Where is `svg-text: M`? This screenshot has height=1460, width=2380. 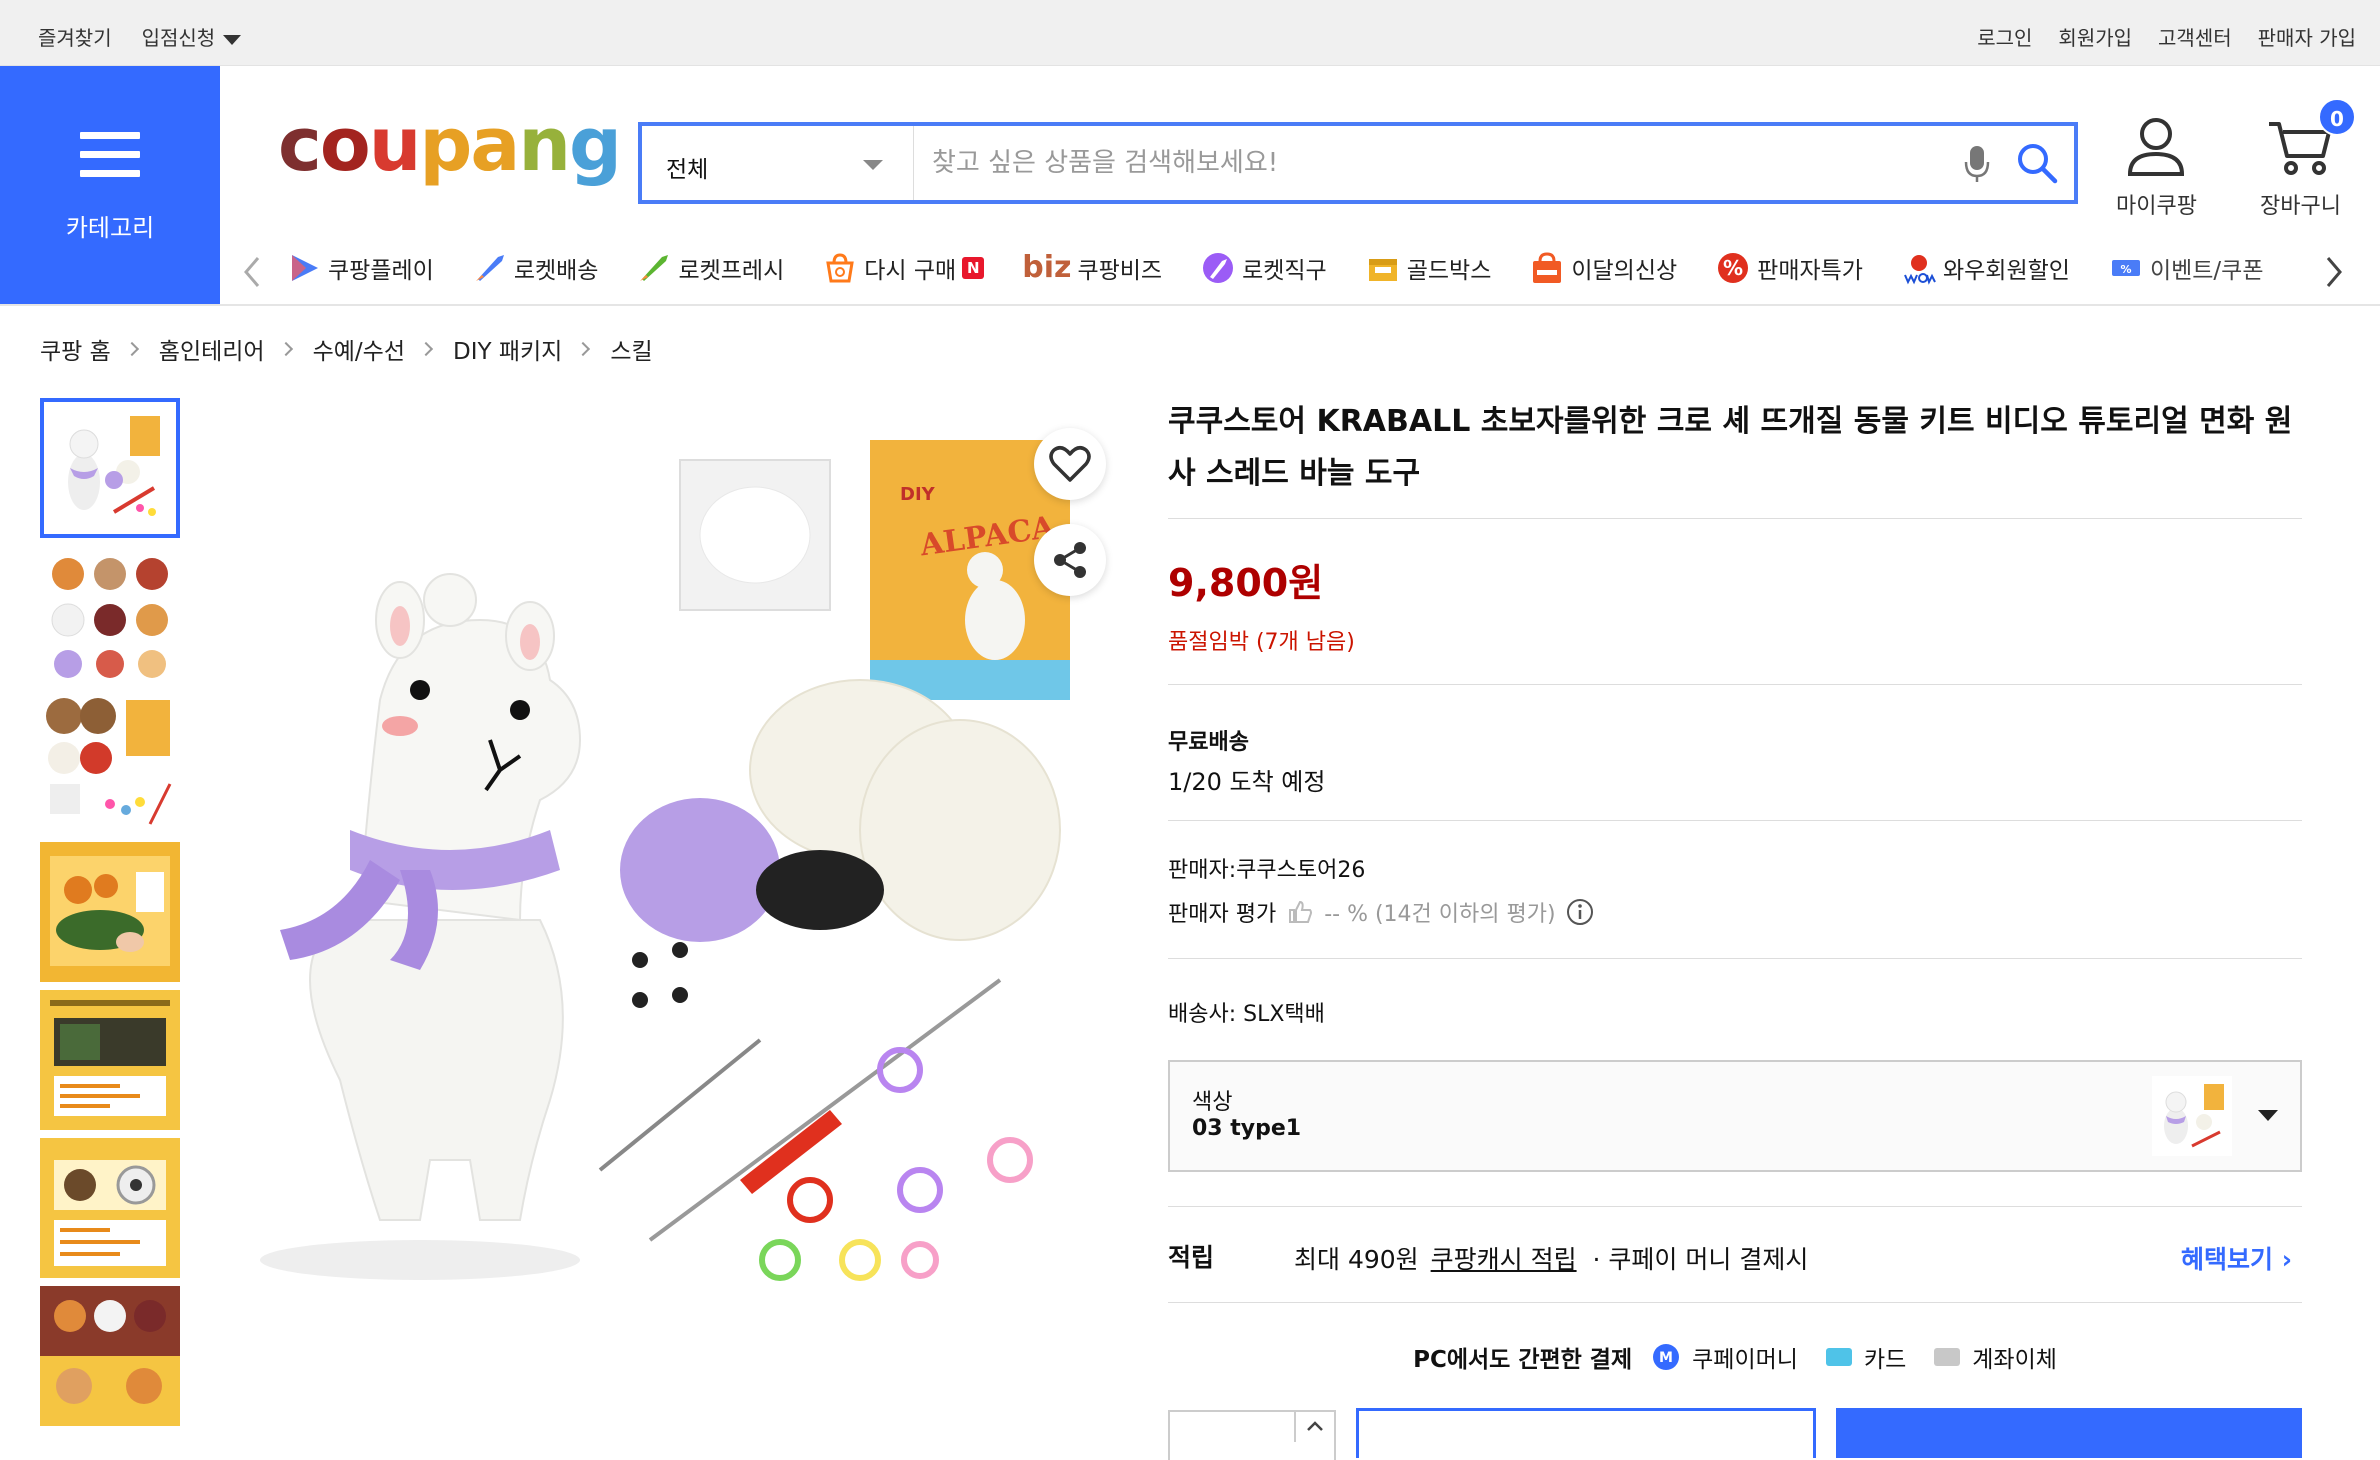
svg-text: M is located at coordinates (1666, 1358).